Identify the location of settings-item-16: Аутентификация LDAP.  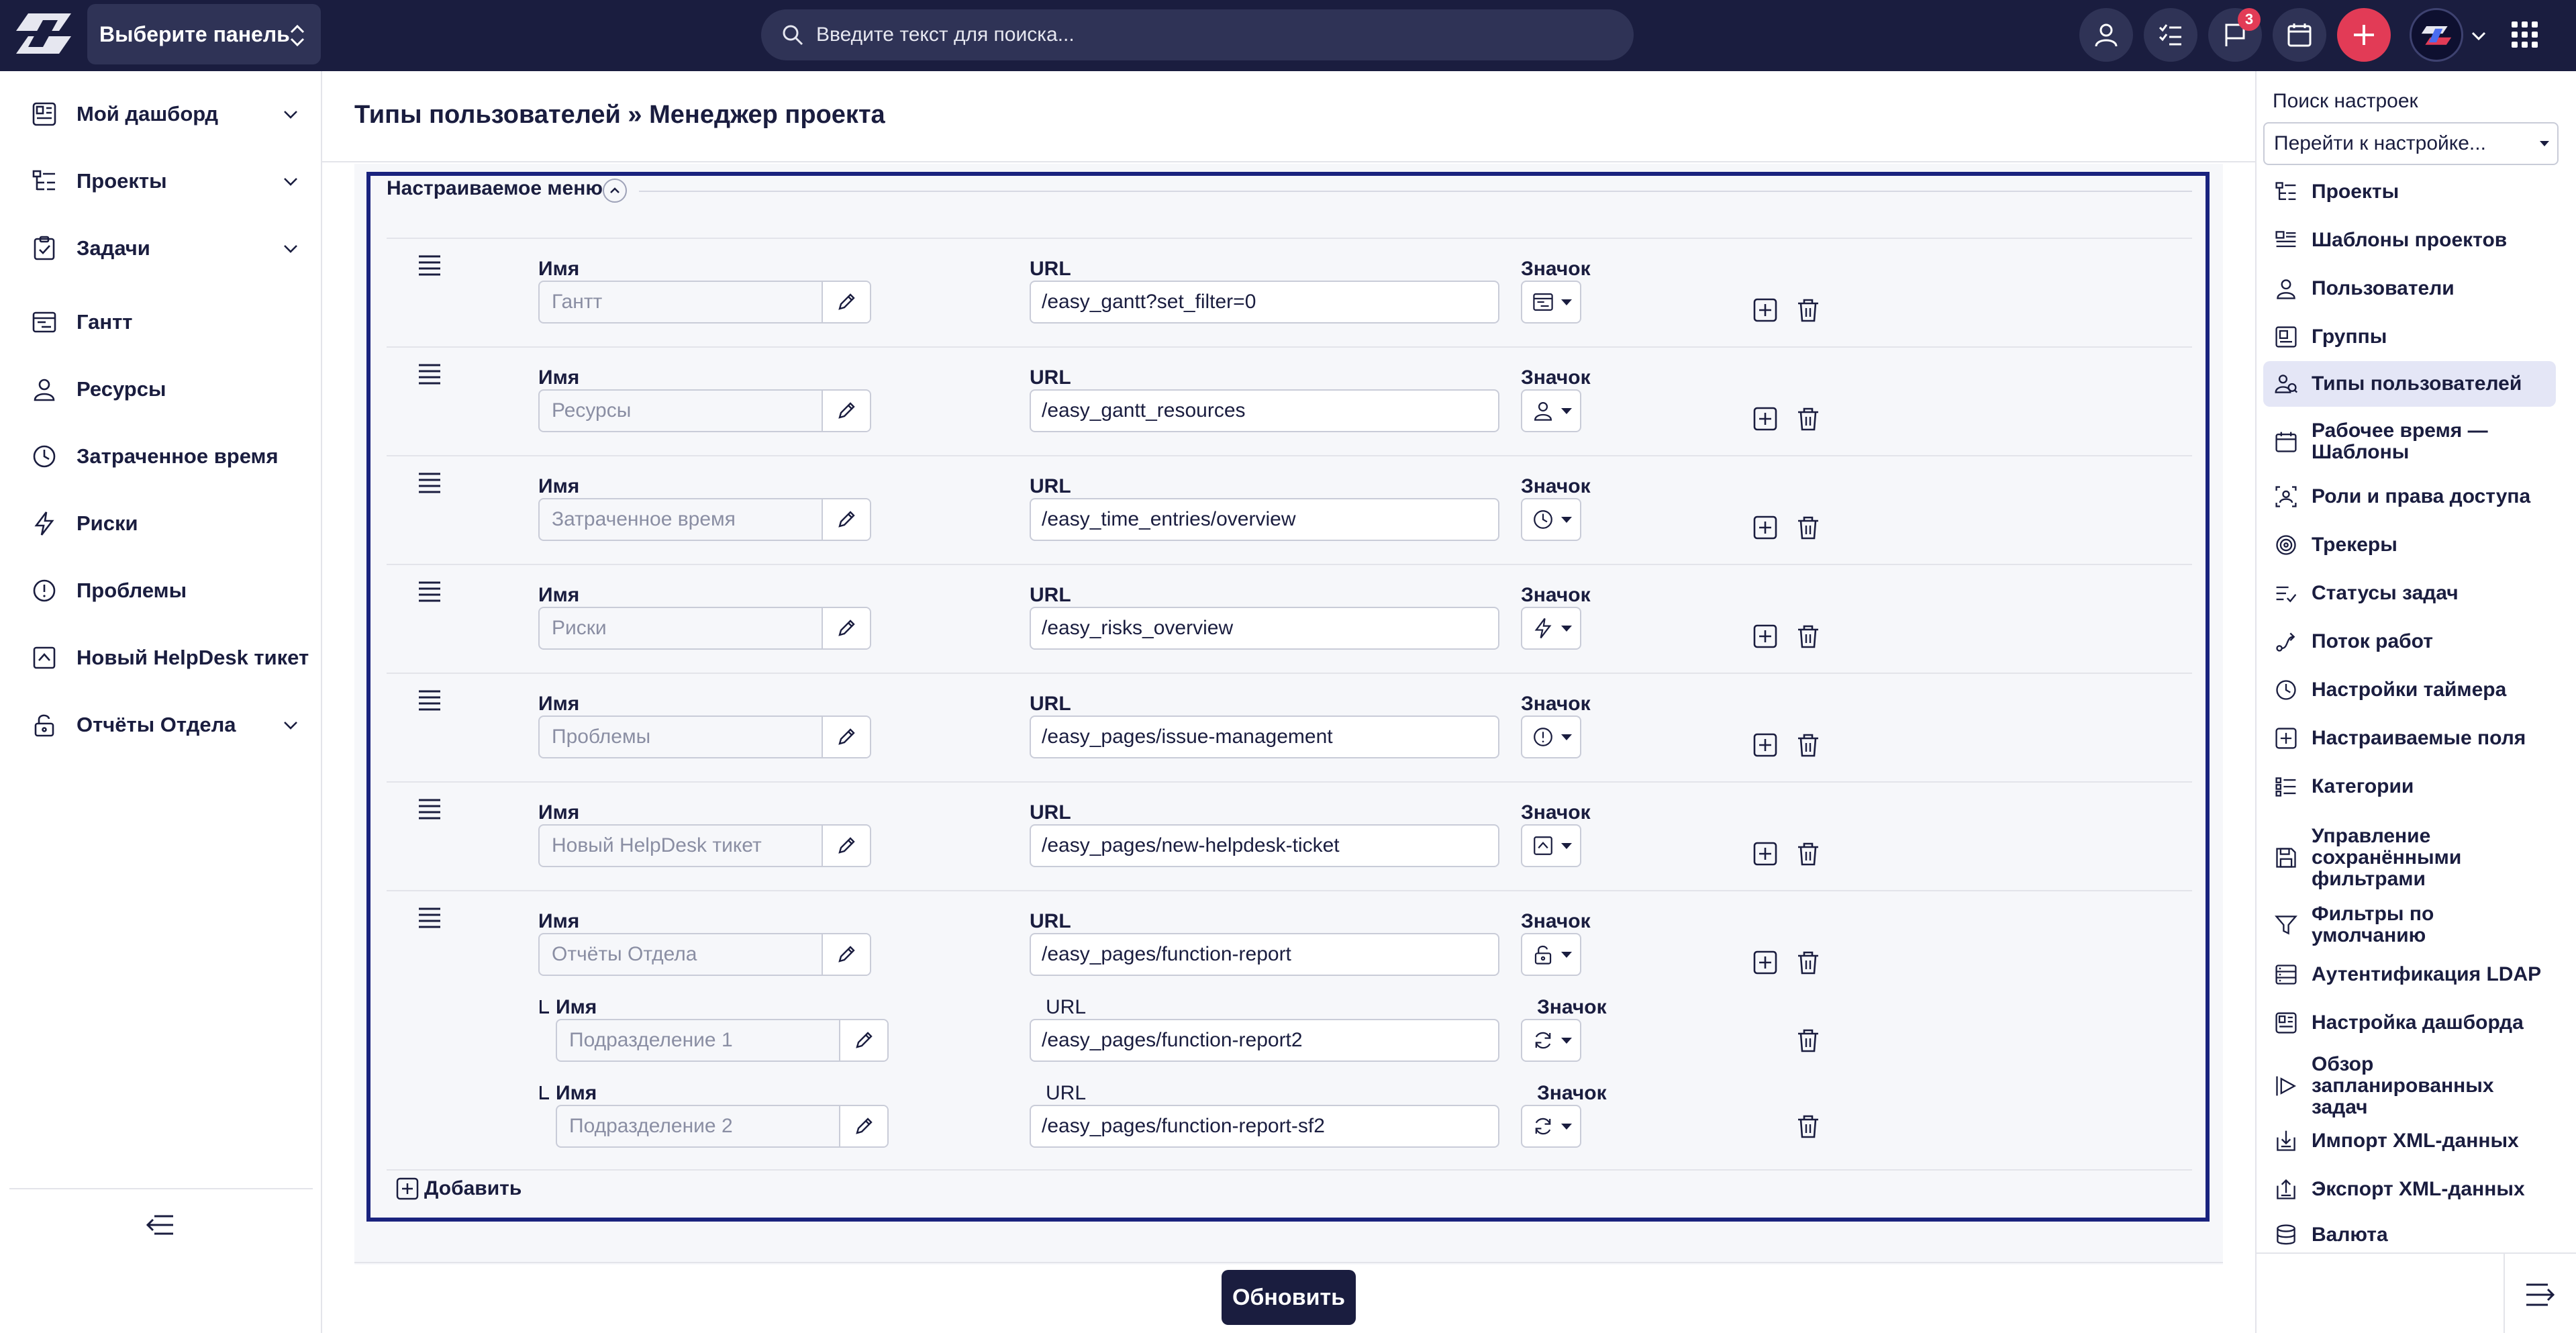
(2409, 974).